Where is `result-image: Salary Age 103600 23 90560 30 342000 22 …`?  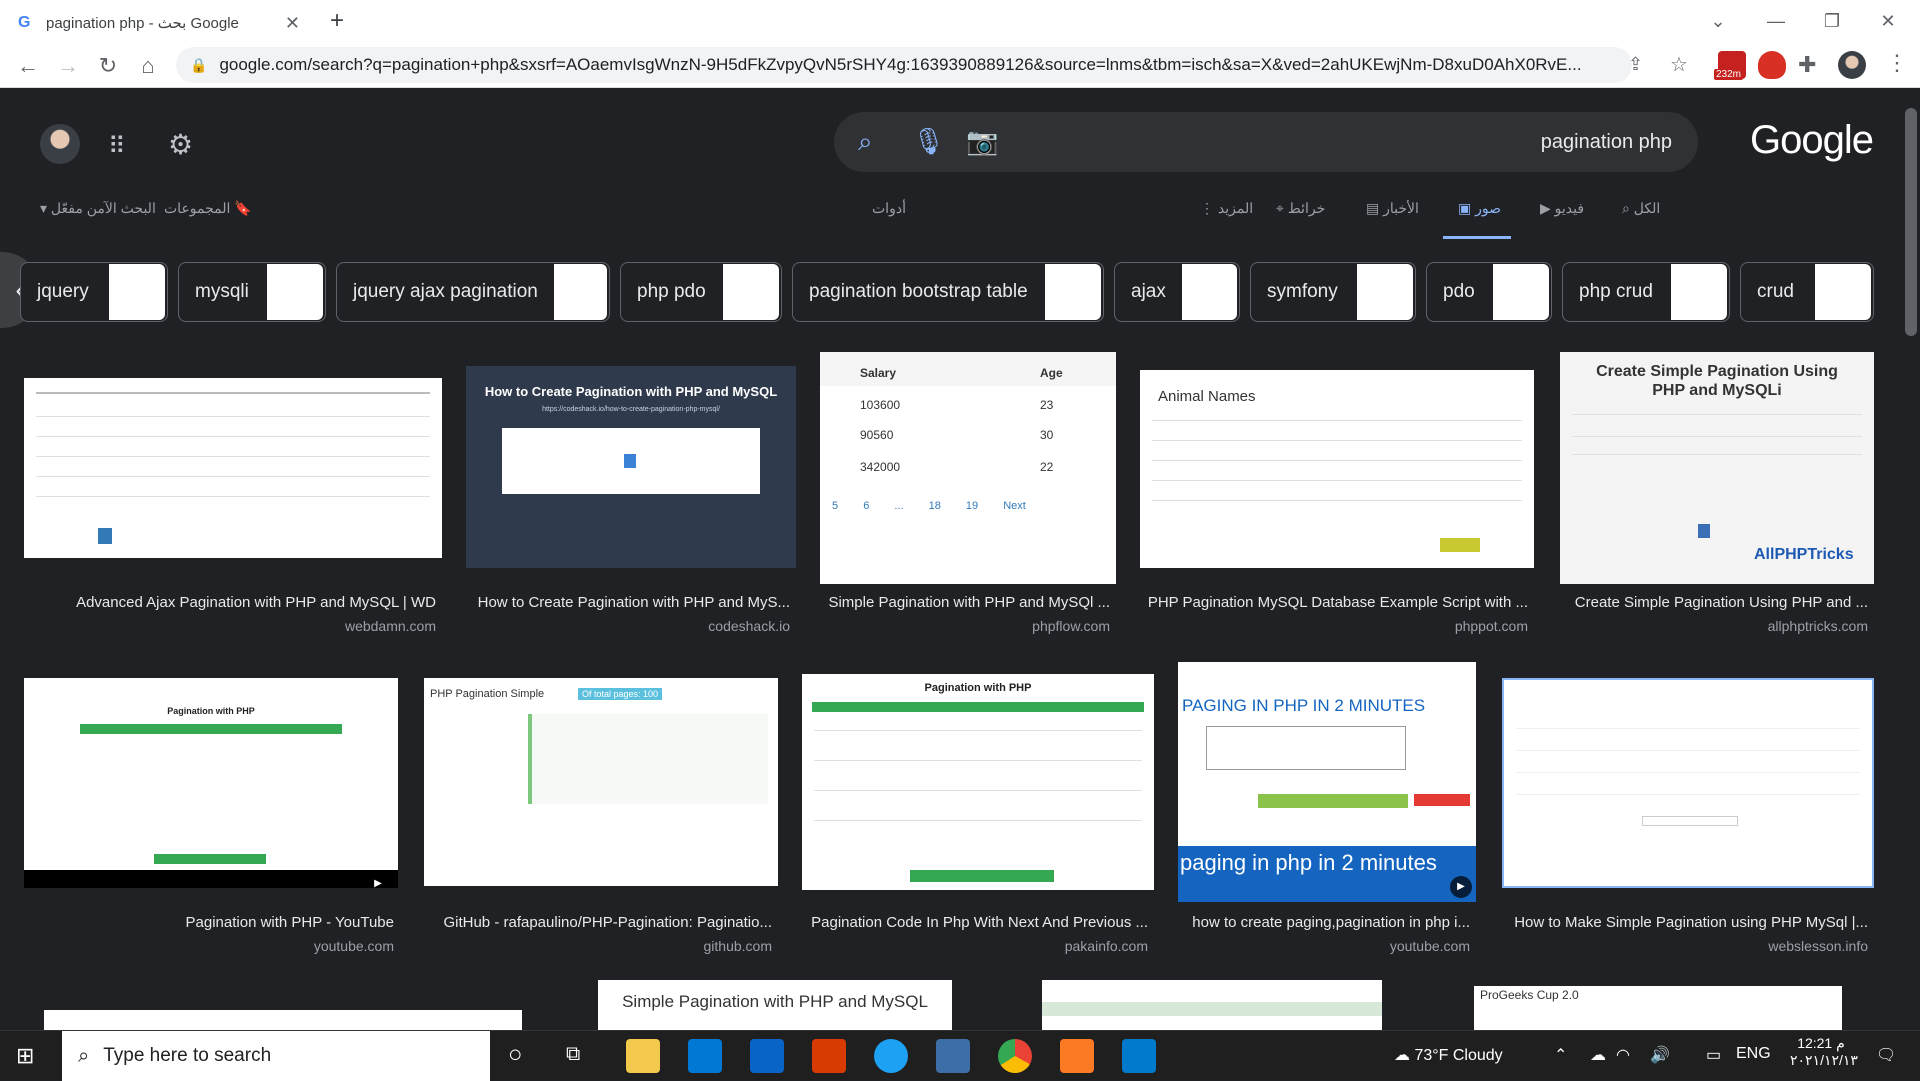
result-image: Salary Age 103600 23 90560 30 342000 22 … is located at coordinates (968, 468).